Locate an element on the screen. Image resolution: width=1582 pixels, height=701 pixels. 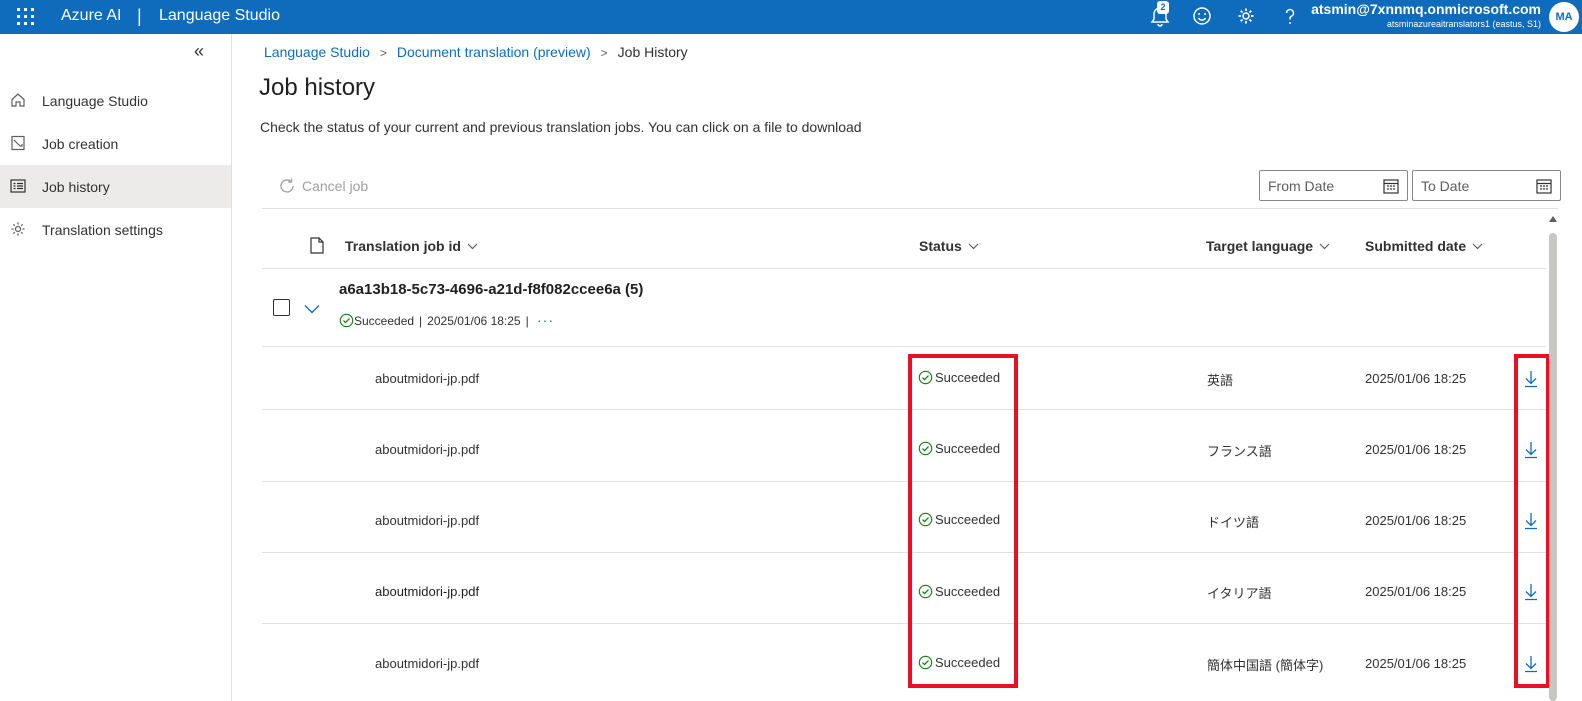
avatar: MA is located at coordinates (1564, 17).